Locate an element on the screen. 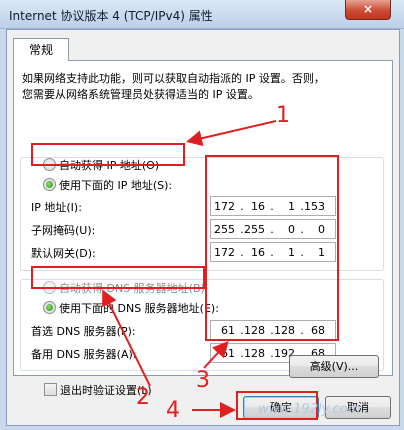 The image size is (404, 430). annotation-number-3: 3 is located at coordinates (203, 380).